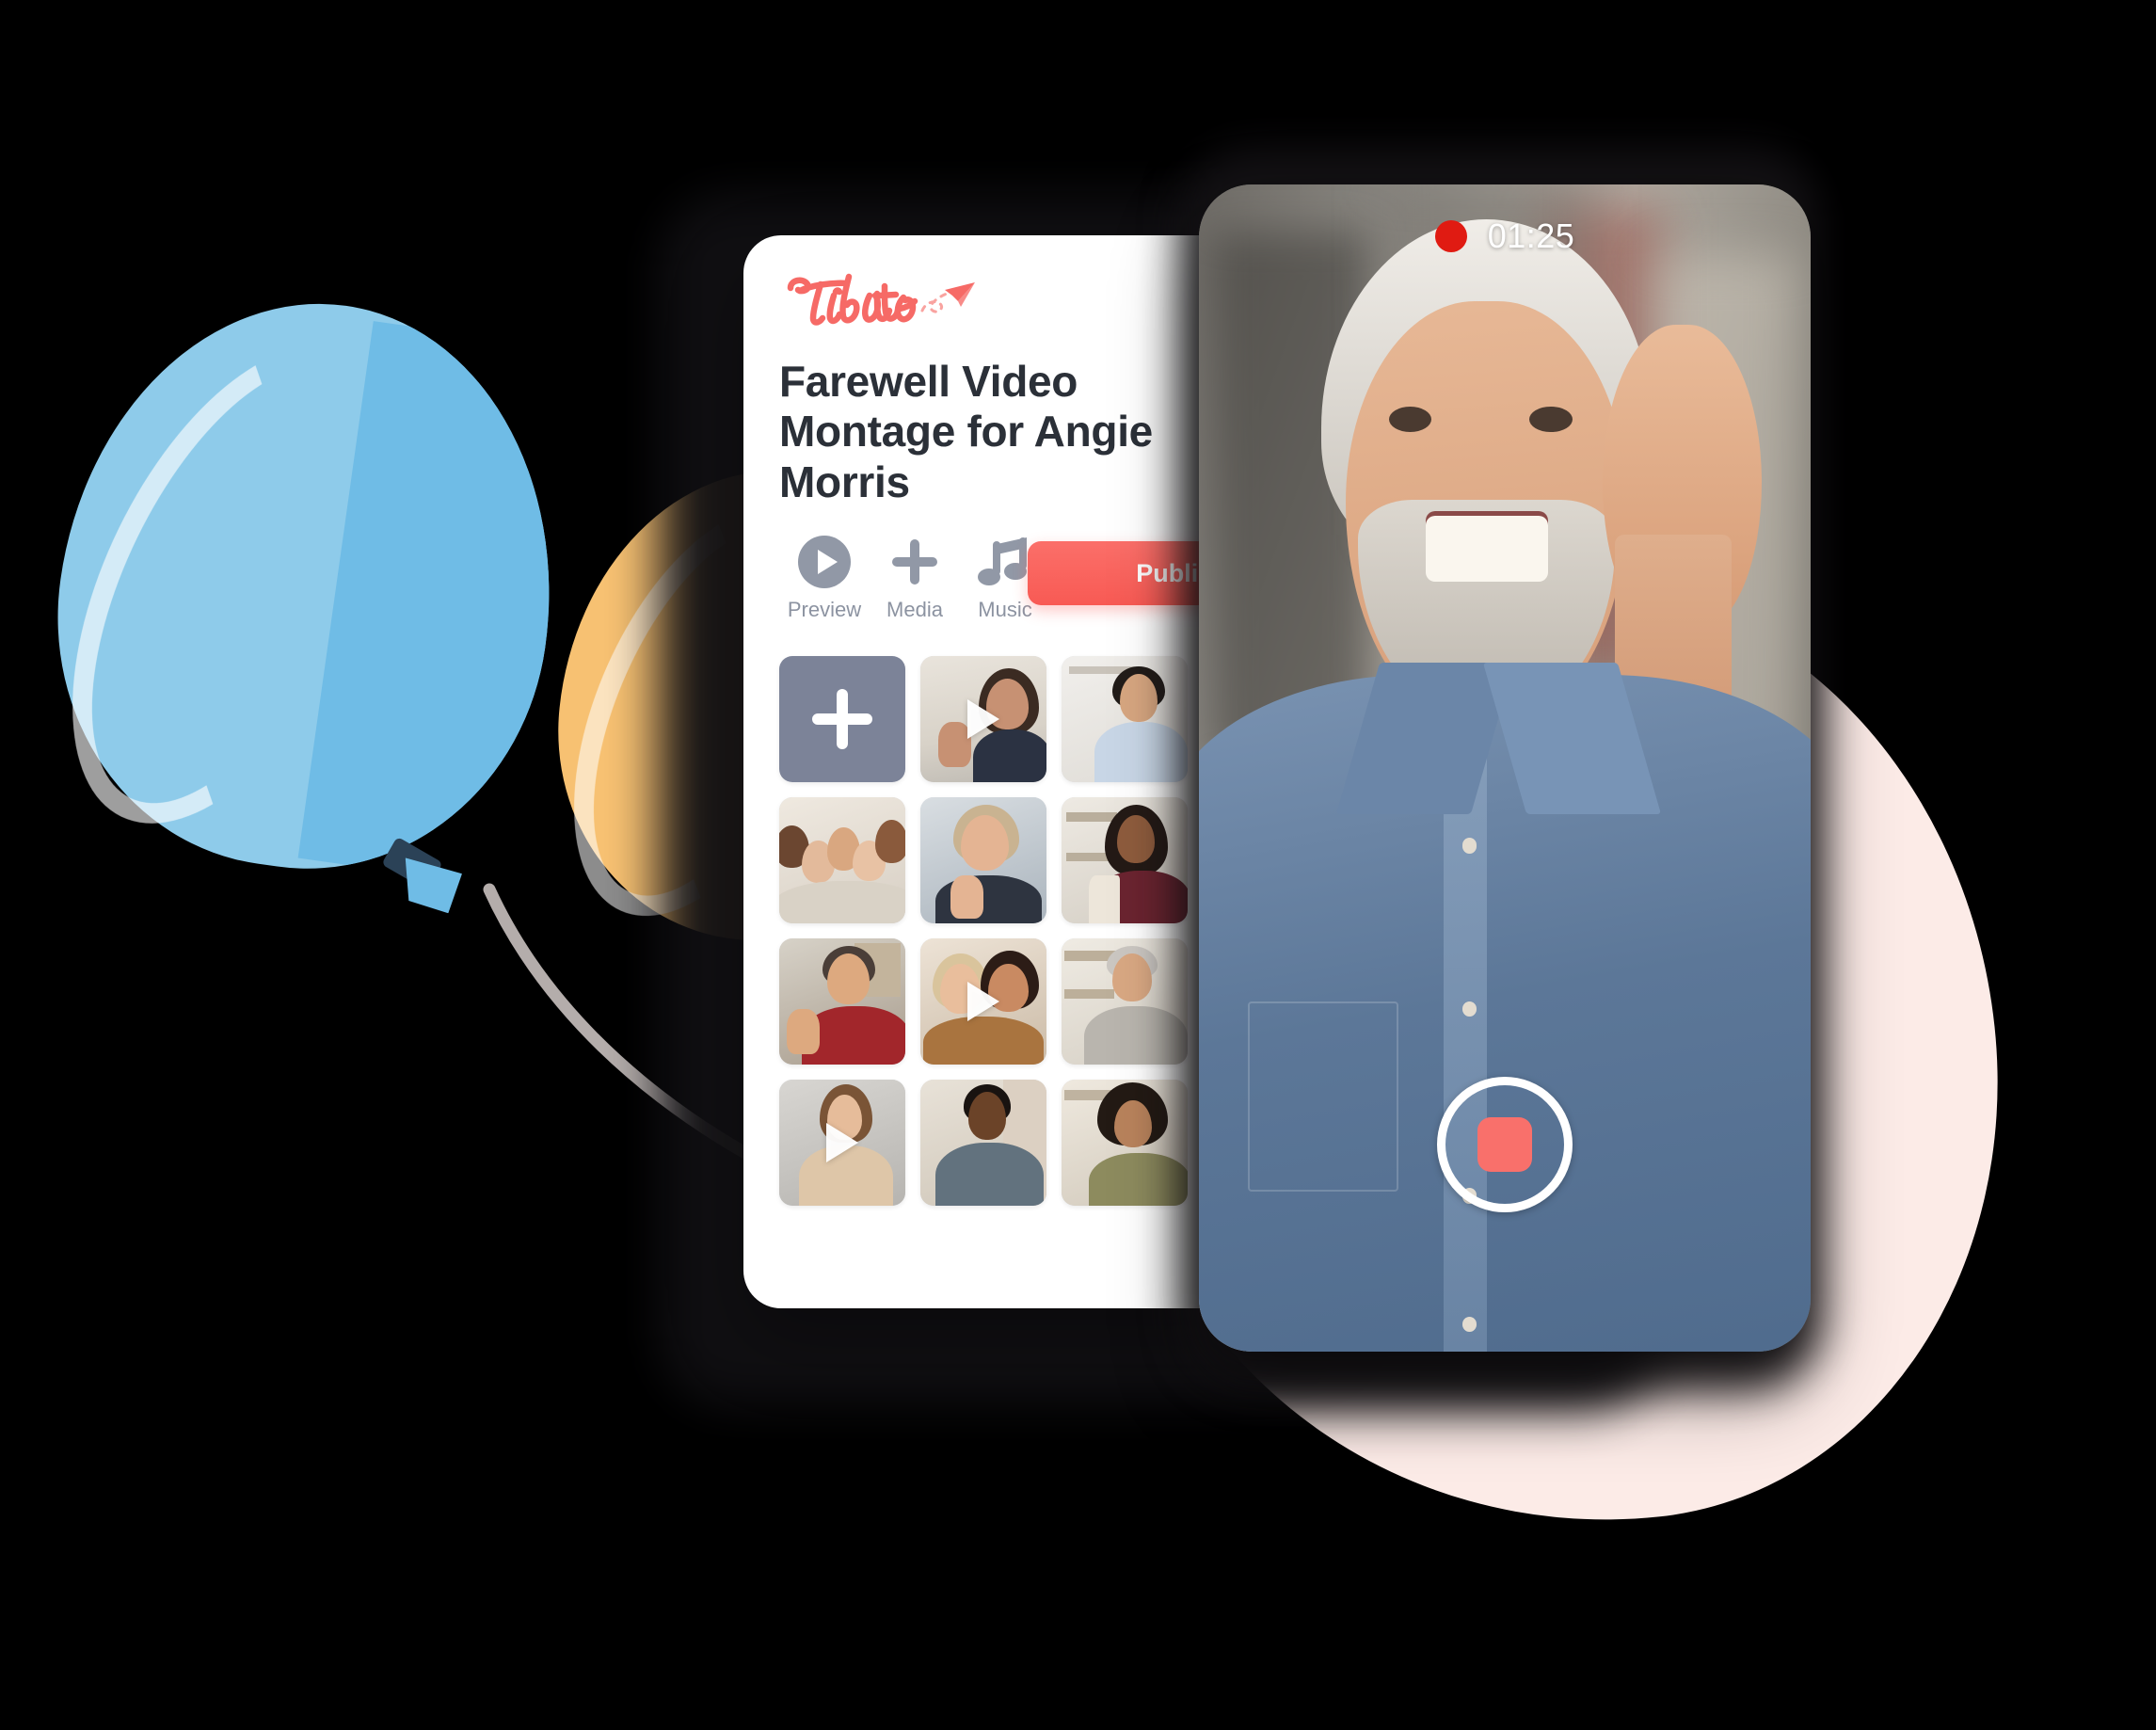 This screenshot has height=1730, width=2156. Describe the element at coordinates (297, 586) in the screenshot. I see `blue-balloon` at that location.